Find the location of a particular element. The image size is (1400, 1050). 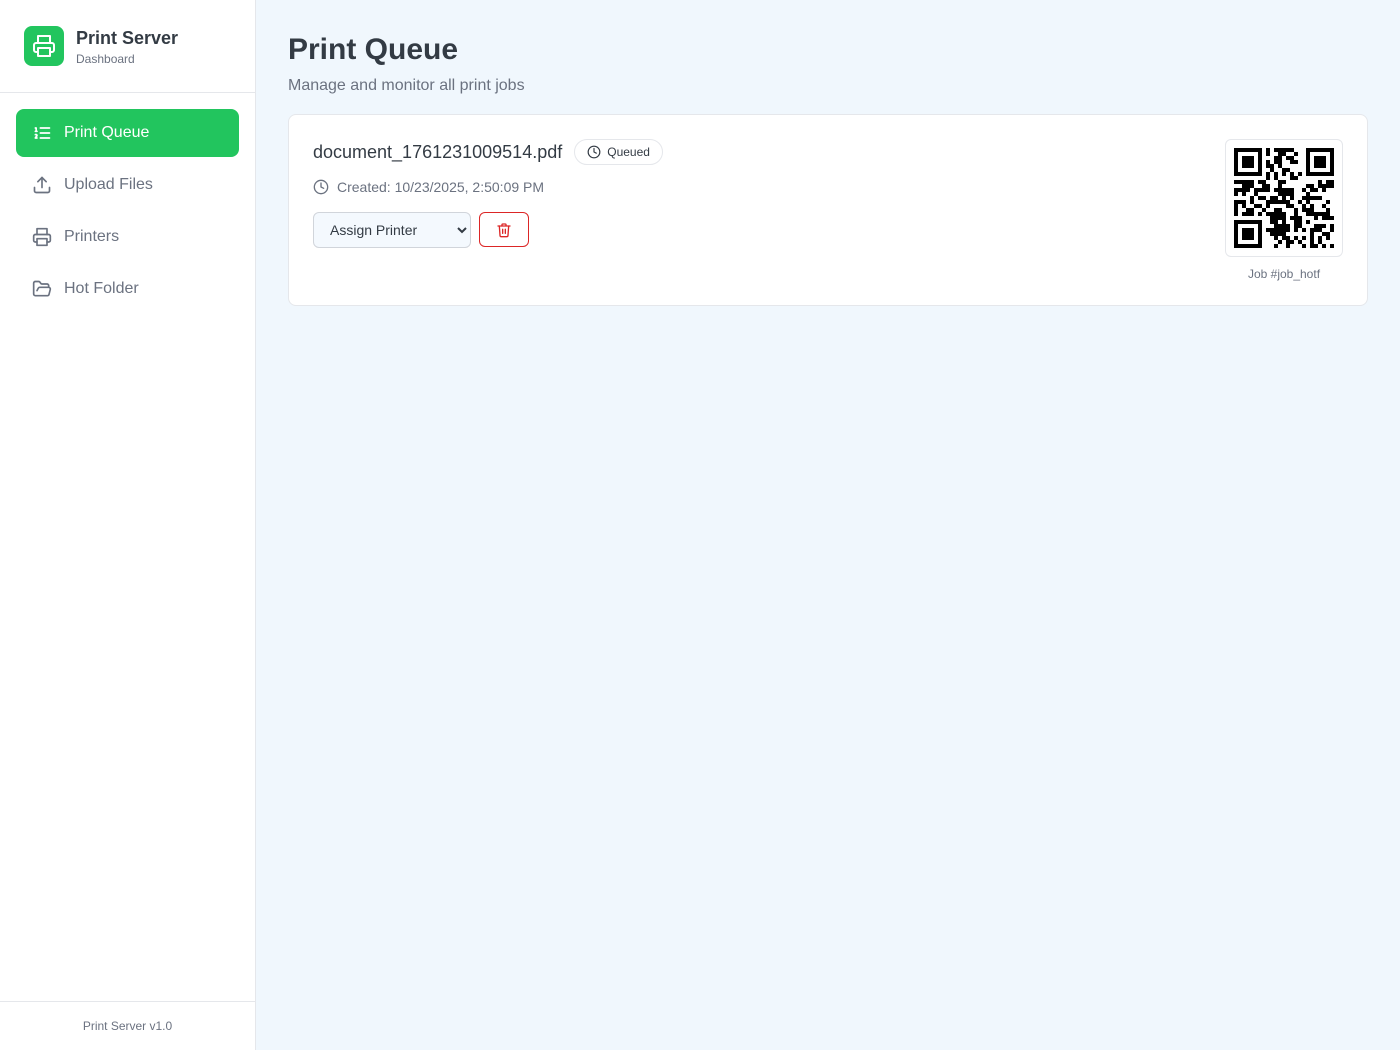

sidebar-item-upload-files: Upload Files is located at coordinates (127, 185).